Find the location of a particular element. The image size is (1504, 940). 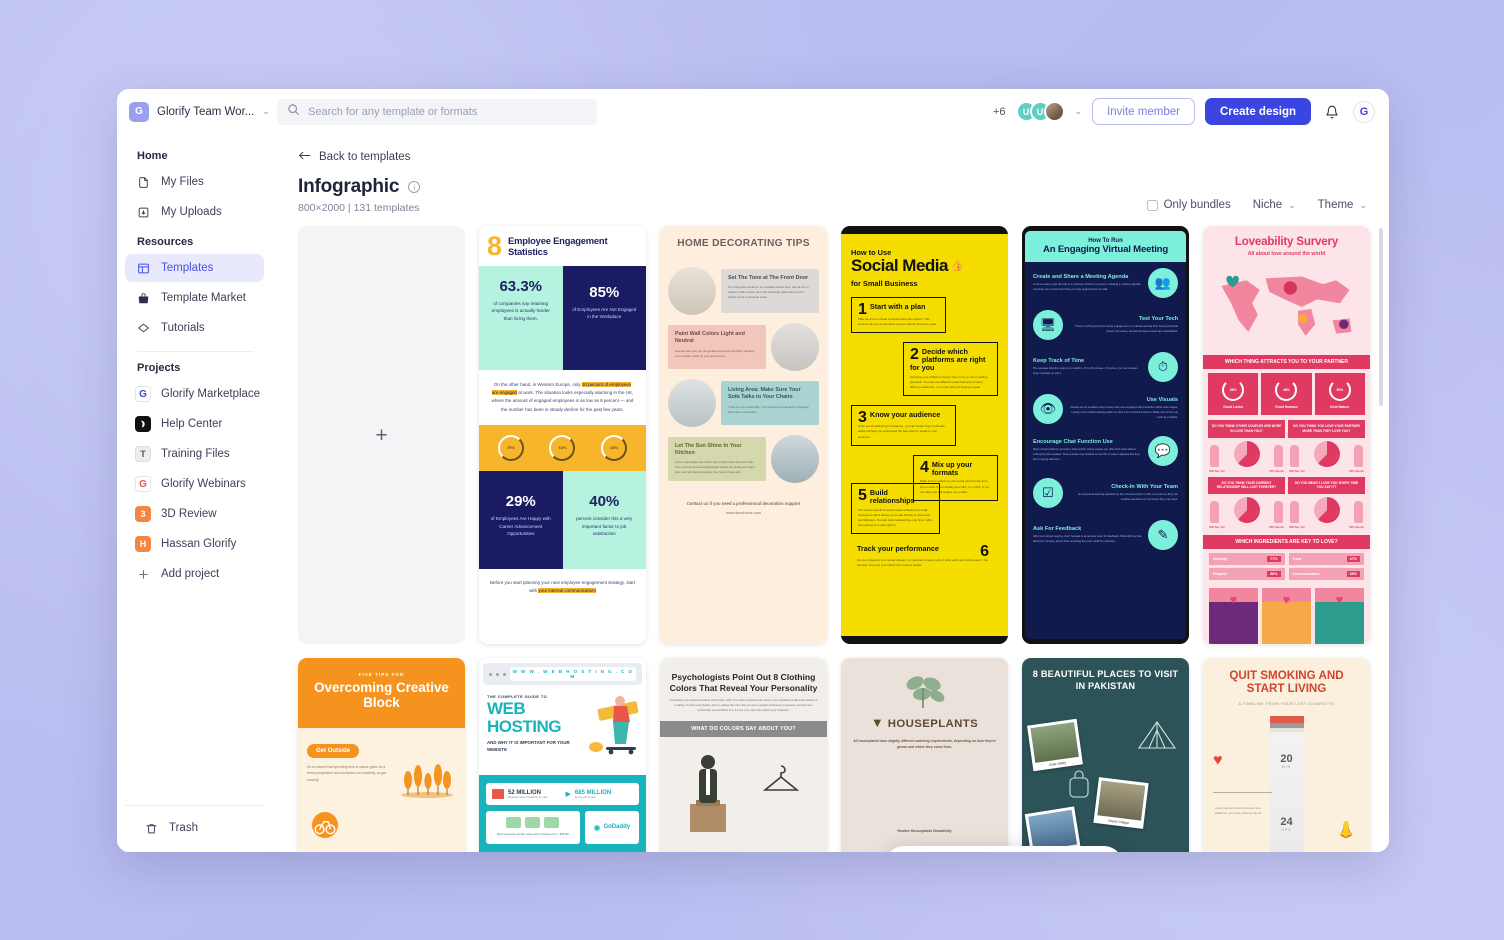

love-bar-value: 67% is located at coordinates (1353, 559).